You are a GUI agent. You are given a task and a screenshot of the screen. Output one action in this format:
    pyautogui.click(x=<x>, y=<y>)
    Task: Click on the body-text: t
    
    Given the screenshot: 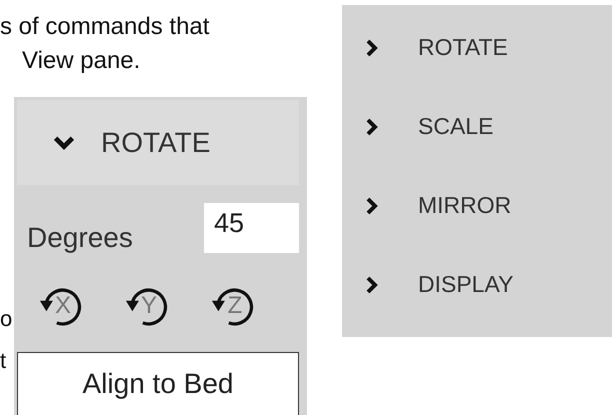 What is the action you would take?
    pyautogui.click(x=3, y=361)
    